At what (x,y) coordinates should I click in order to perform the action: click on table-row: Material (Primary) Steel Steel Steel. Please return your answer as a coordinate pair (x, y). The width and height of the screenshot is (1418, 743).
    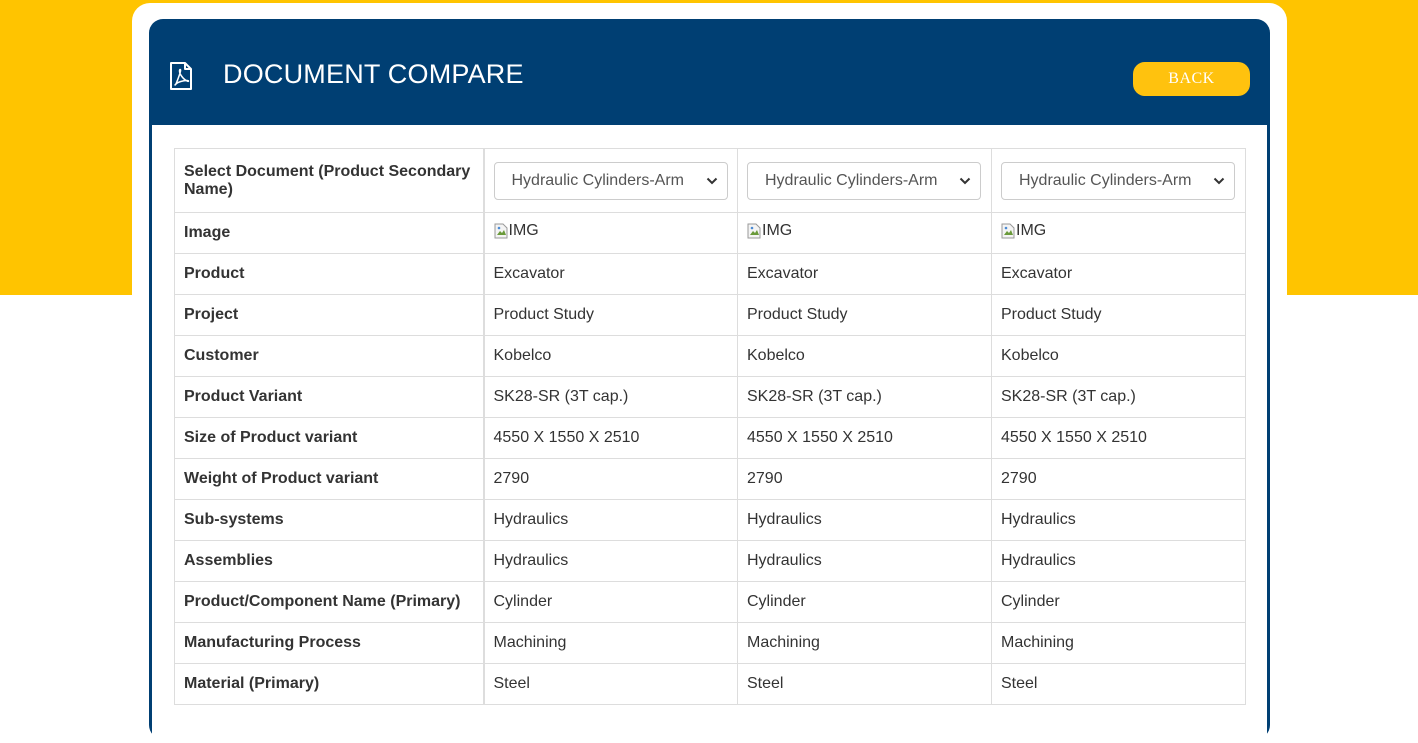
    Looking at the image, I should click on (710, 684).